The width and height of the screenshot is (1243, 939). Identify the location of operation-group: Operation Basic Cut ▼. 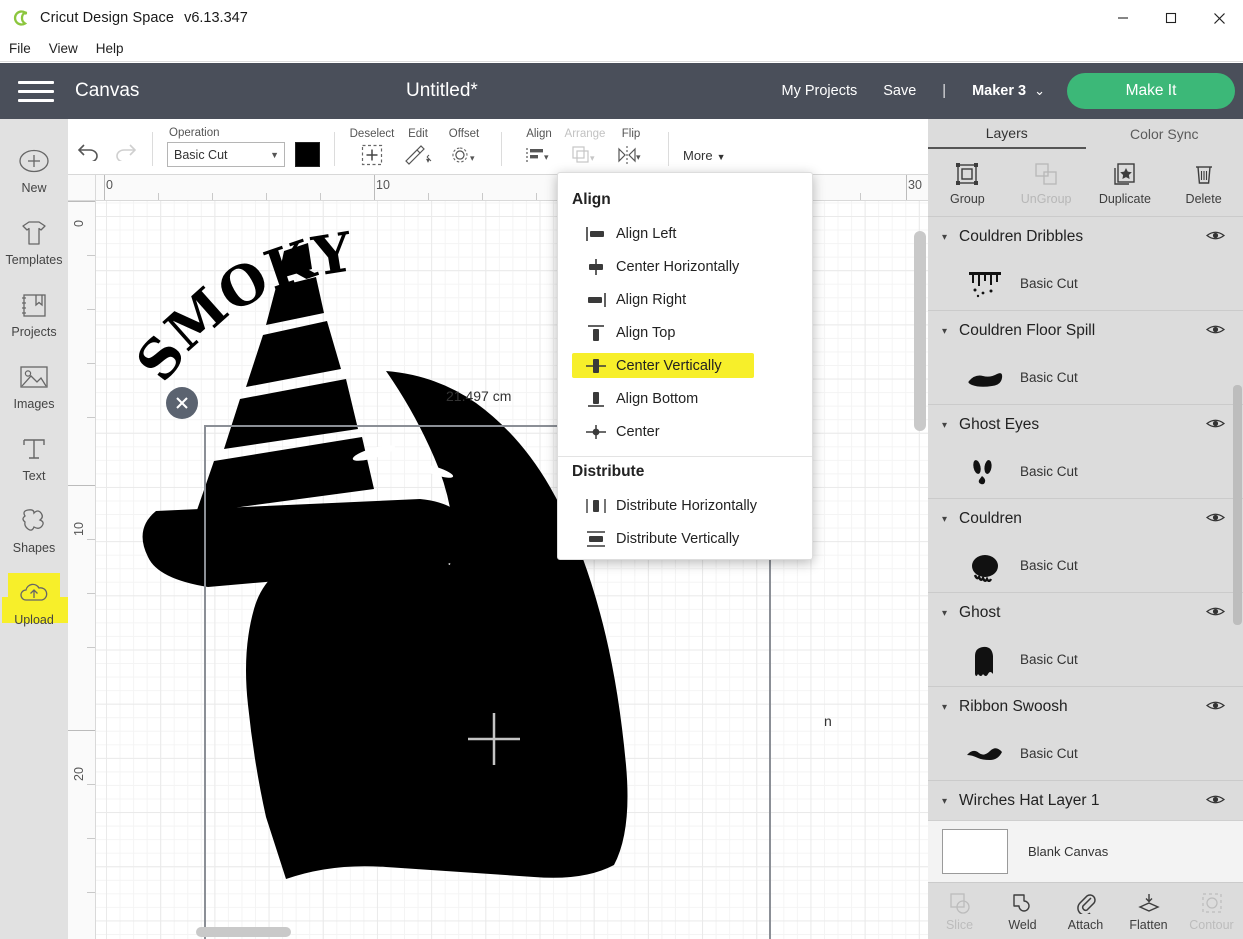
(243, 146).